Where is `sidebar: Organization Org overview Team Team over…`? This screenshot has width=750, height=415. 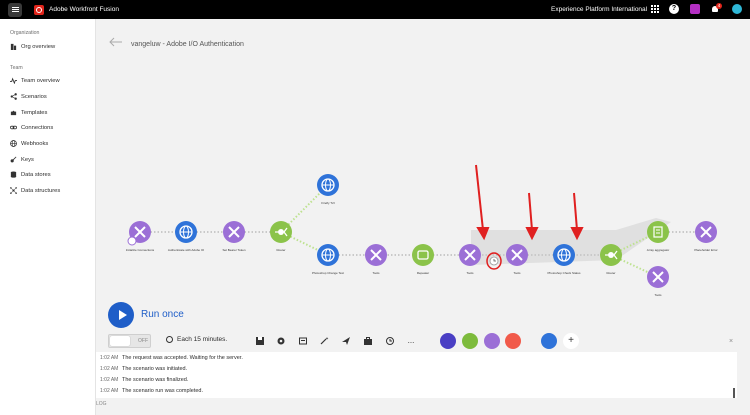 sidebar: Organization Org overview Team Team over… is located at coordinates (48, 217).